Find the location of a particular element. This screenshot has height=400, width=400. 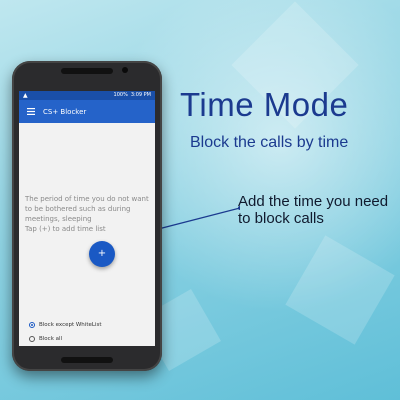

option-label: Block except WhiteList is located at coordinates (70, 325).